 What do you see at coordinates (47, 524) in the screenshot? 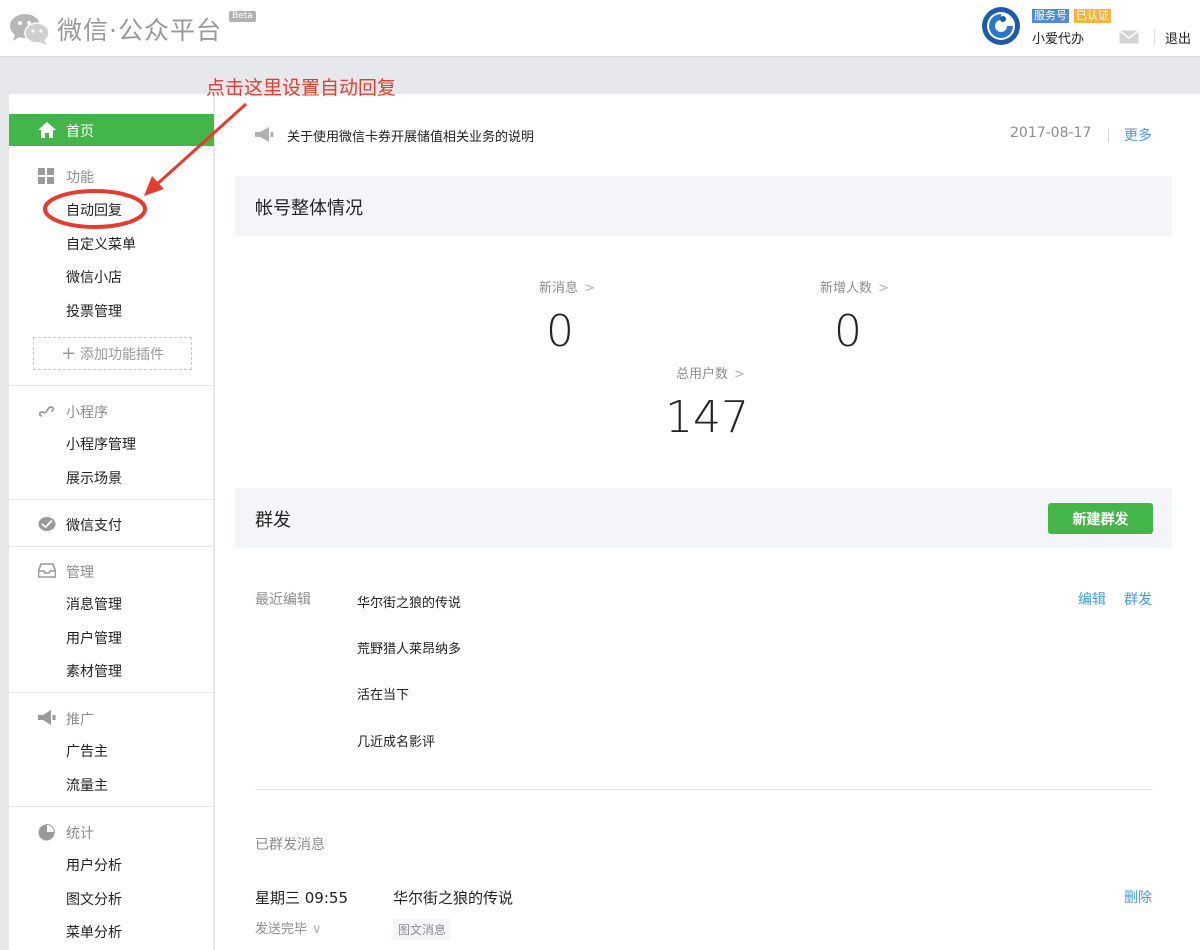
I see `pay-icon` at bounding box center [47, 524].